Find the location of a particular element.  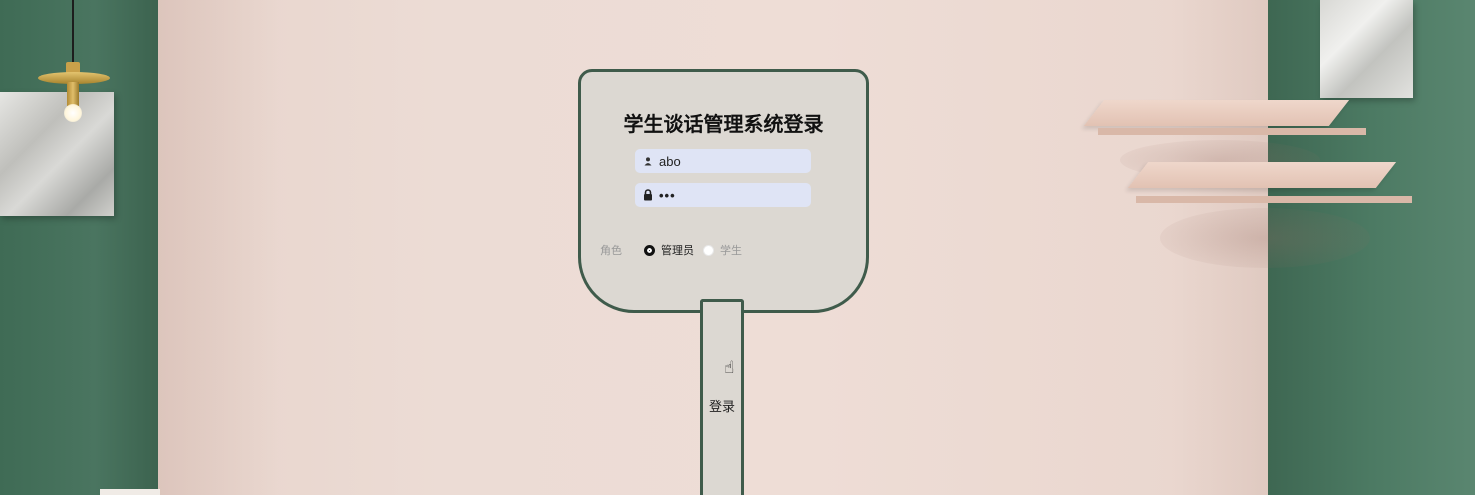

pendant-lamp-cord is located at coordinates (73, 33).